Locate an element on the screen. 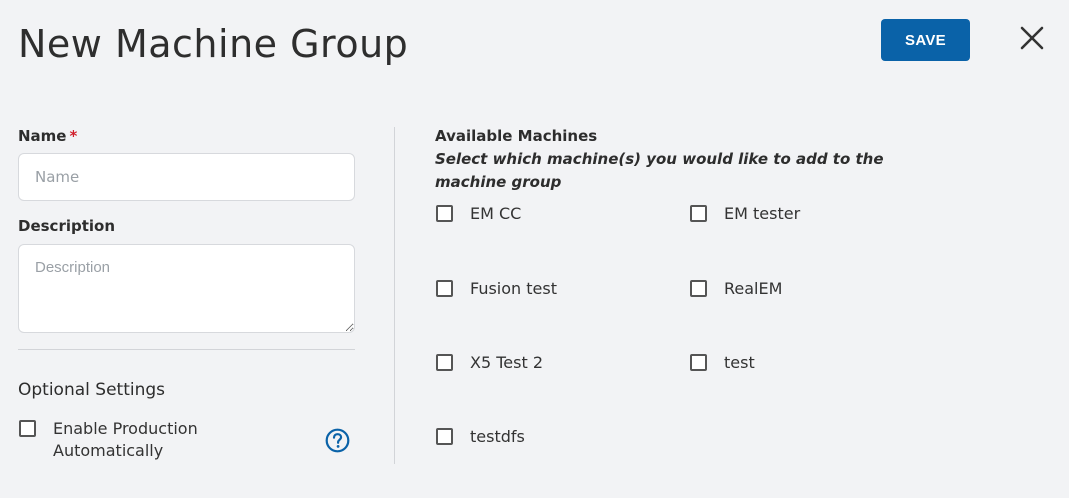  machine-label-em-cc: EM CC is located at coordinates (496, 213).